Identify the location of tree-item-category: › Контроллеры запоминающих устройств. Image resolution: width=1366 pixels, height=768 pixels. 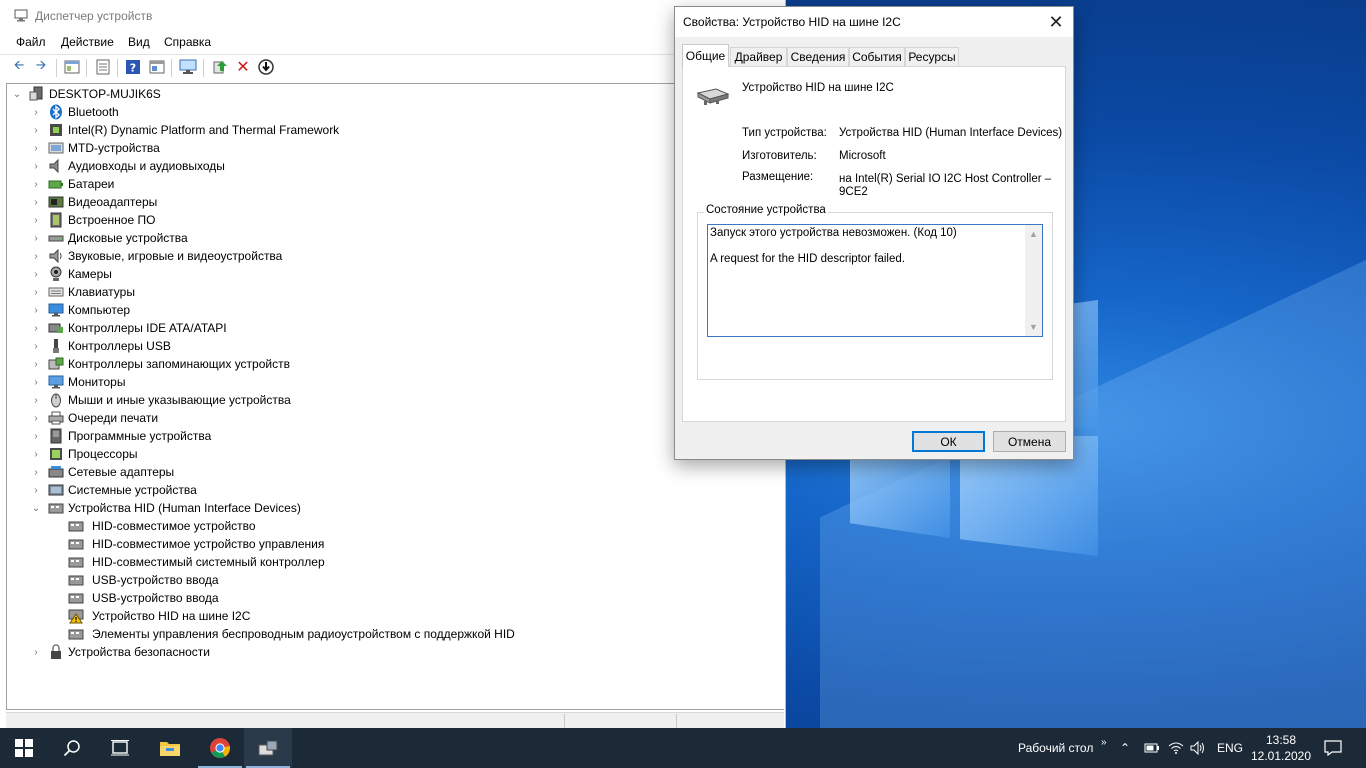
(160, 364).